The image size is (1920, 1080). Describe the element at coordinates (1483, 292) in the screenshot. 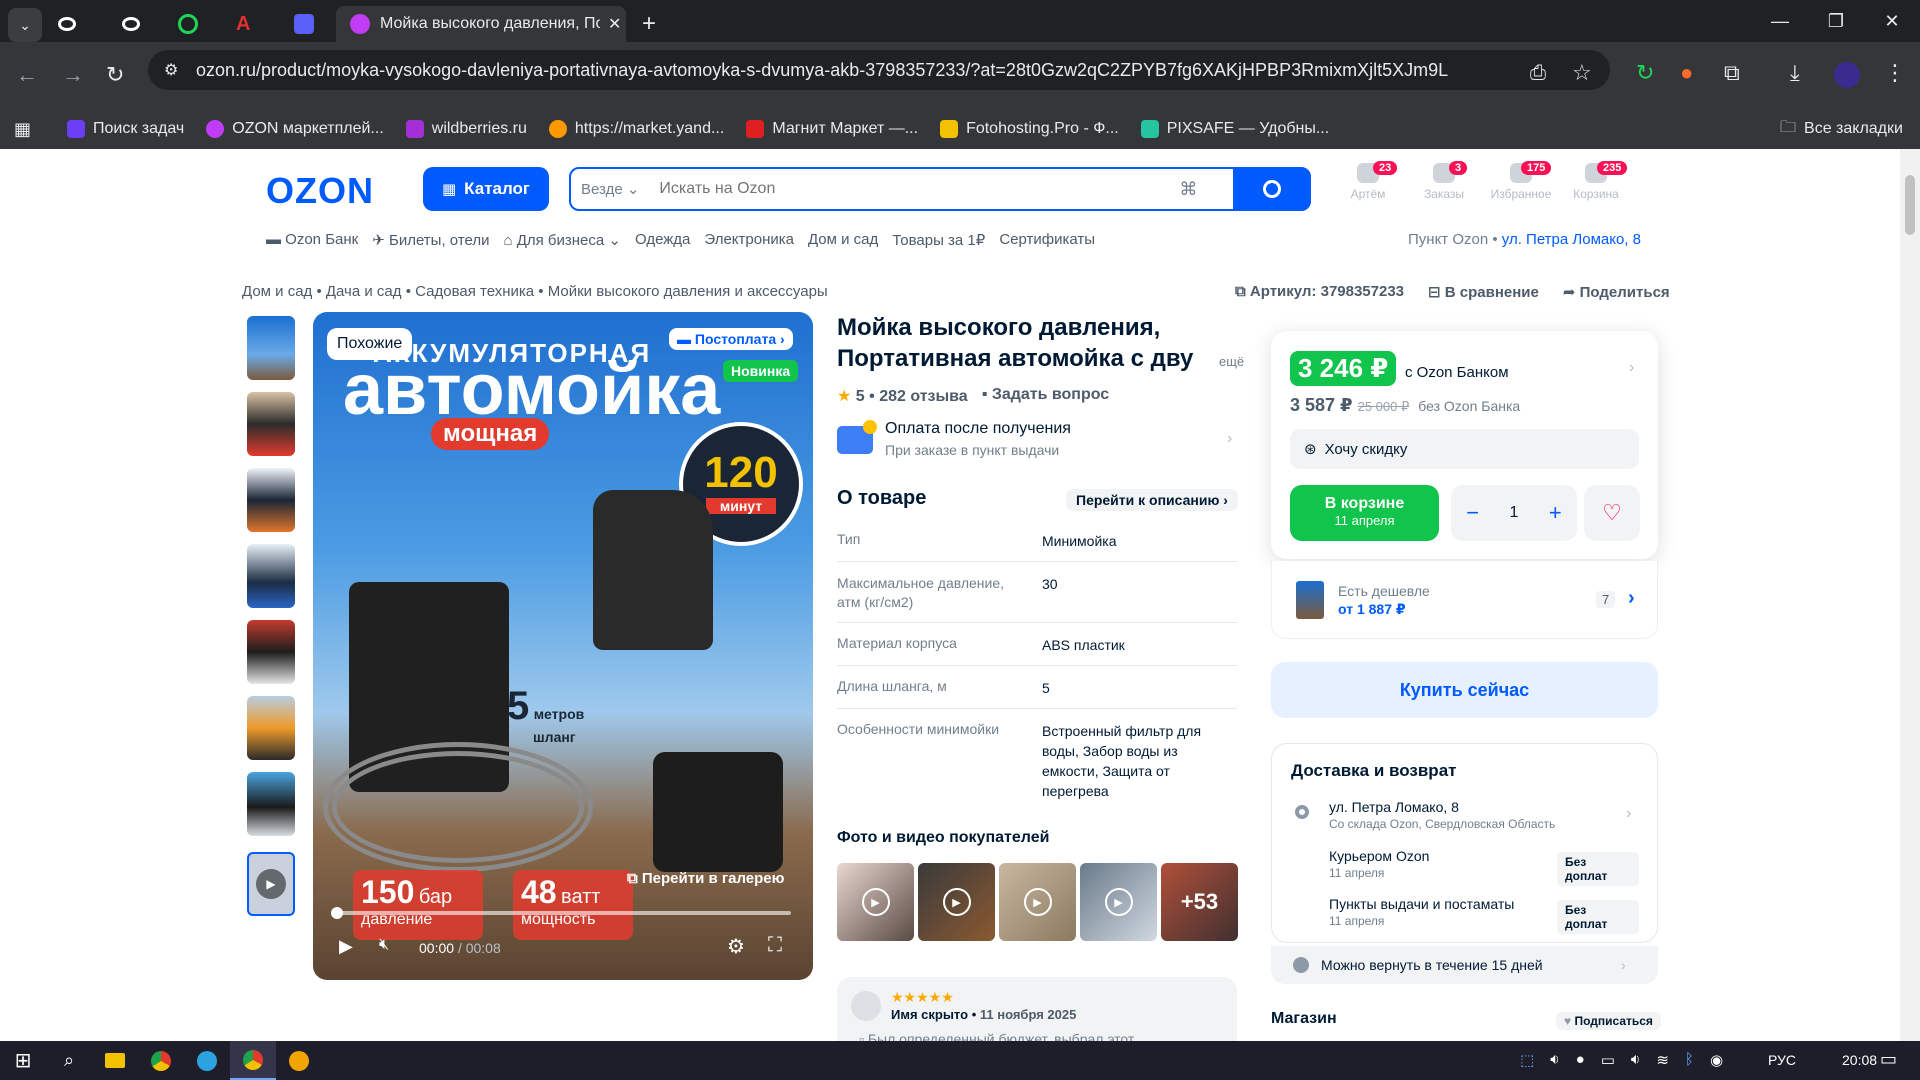

I see `compare-button: ⊟ В сравнение` at that location.